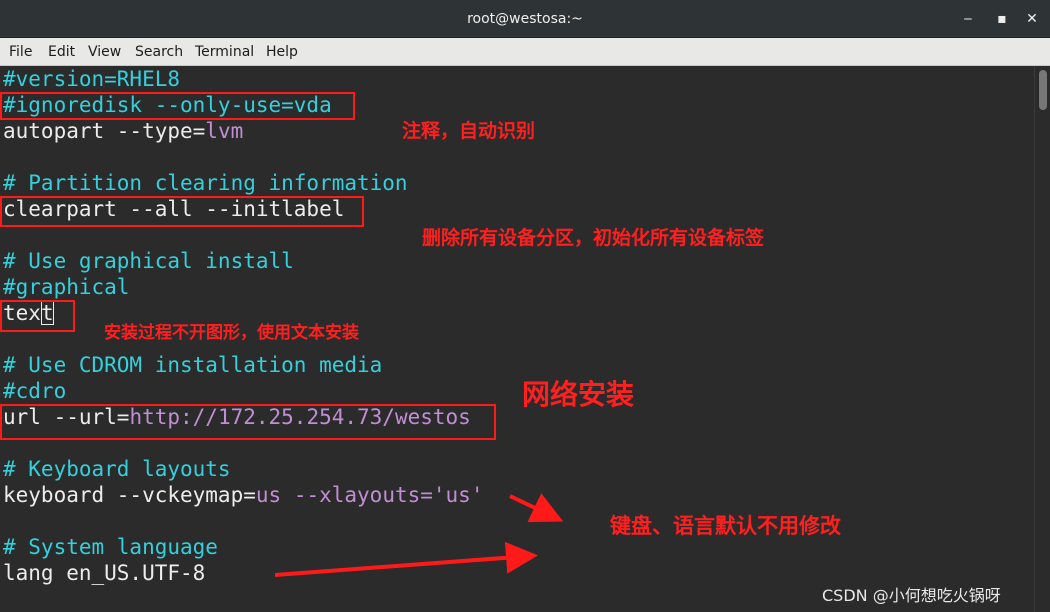 This screenshot has width=1050, height=612. I want to click on annotation-arrows, so click(419, 535).